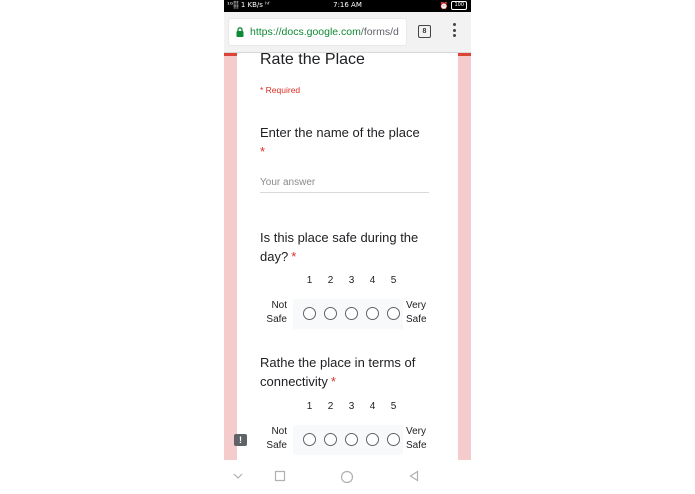 Image resolution: width=695 pixels, height=494 pixels. Describe the element at coordinates (340, 132) in the screenshot. I see `question-1-text: Enter the name of the place` at that location.